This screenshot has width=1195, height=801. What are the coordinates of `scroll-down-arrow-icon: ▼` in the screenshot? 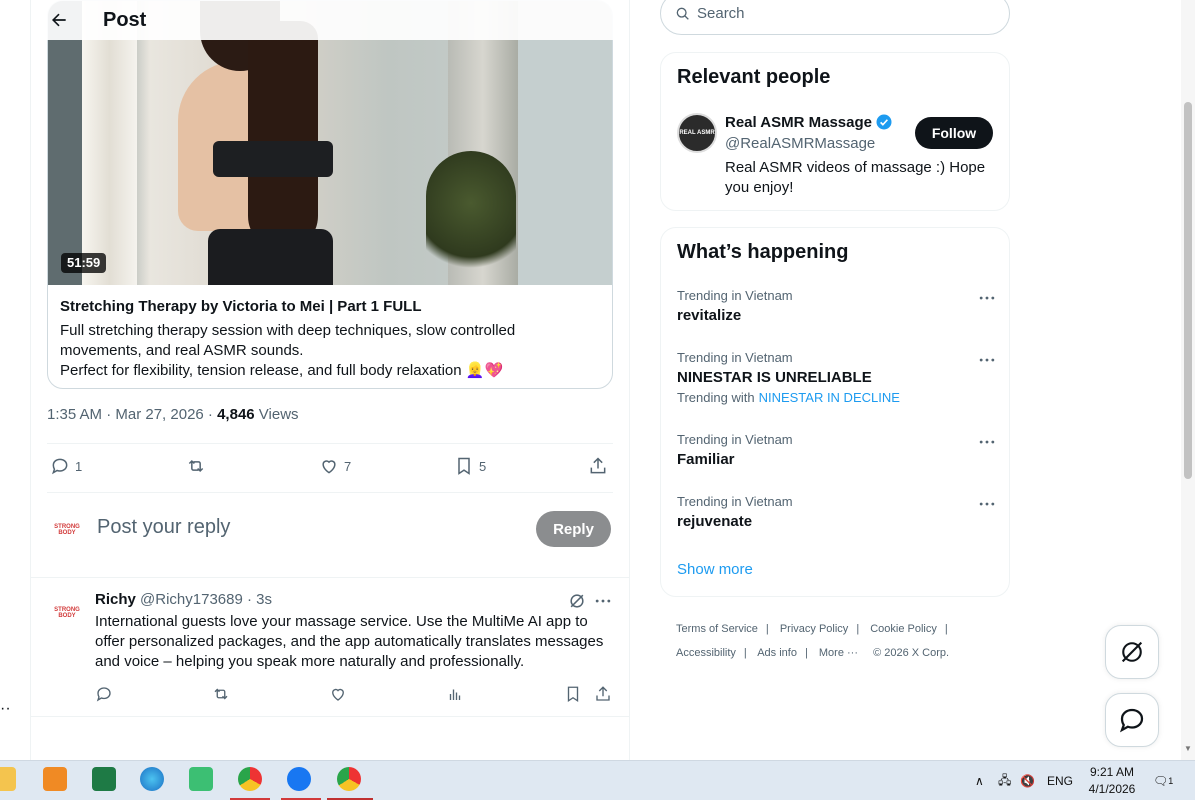 It's located at (1188, 748).